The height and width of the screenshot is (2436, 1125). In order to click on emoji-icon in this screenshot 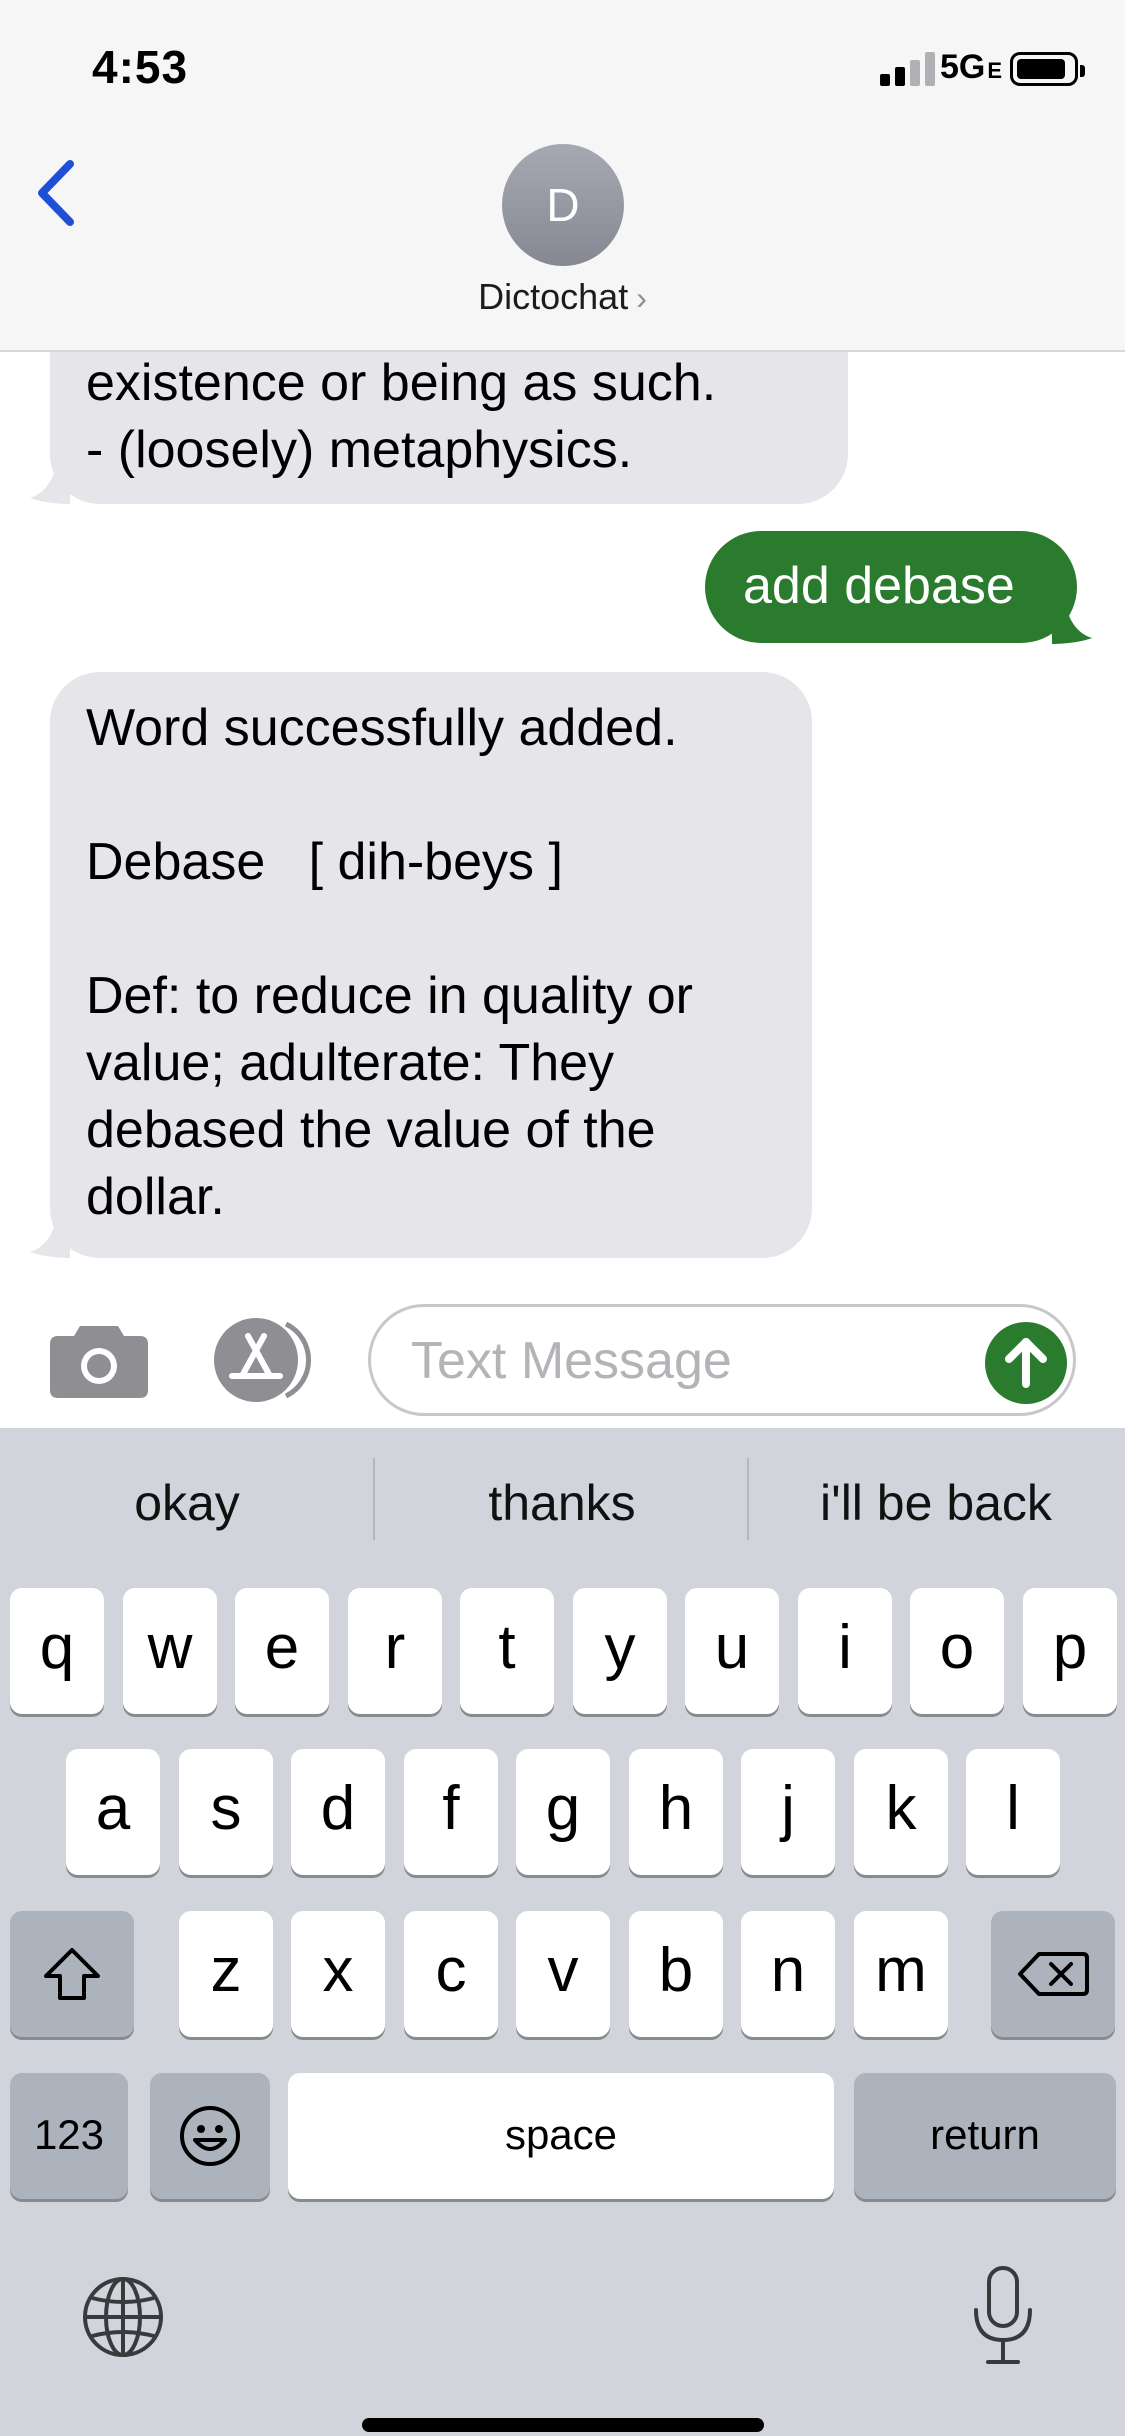, I will do `click(210, 2136)`.